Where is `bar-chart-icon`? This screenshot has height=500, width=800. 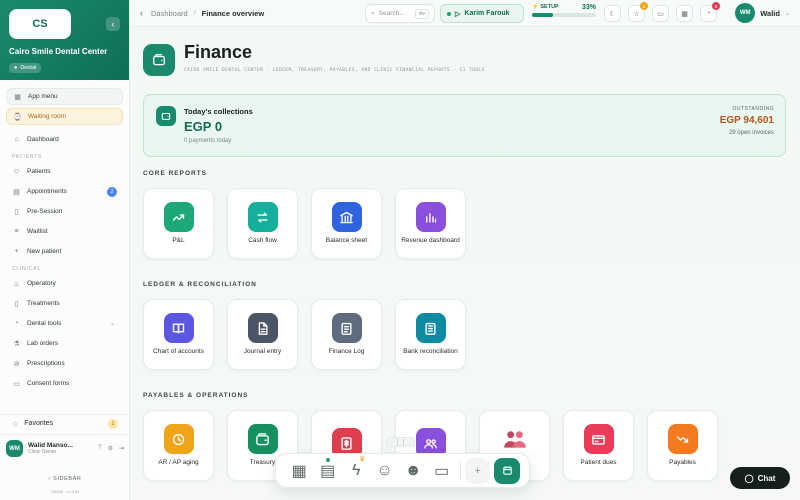 bar-chart-icon is located at coordinates (430, 217).